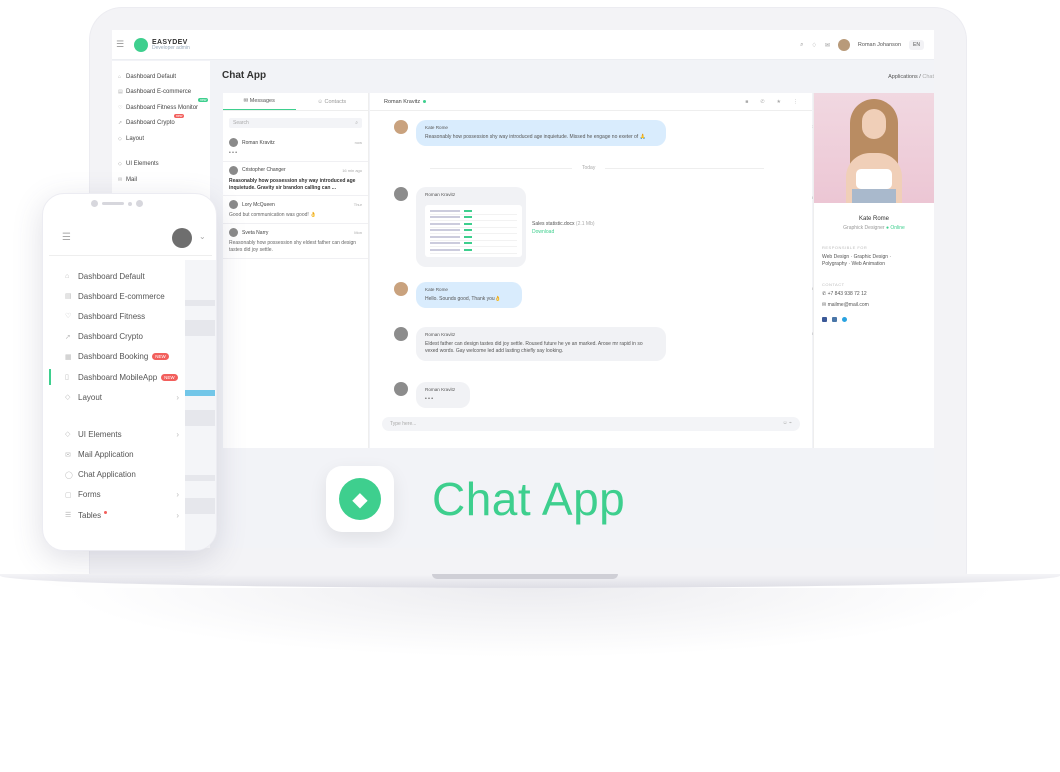 The image size is (1060, 772). Describe the element at coordinates (179, 115) in the screenshot. I see `new-badge: new` at that location.